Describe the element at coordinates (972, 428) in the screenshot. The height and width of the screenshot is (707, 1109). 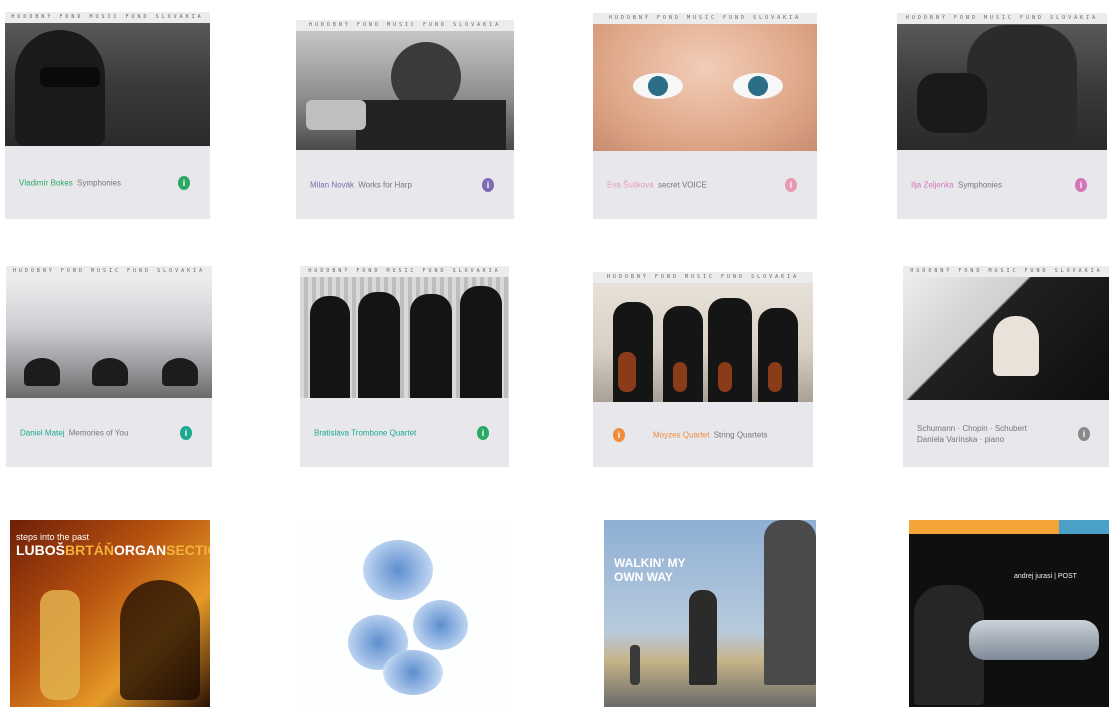
I see `repertoire-line: Schumann · Chopin · Schubert` at that location.